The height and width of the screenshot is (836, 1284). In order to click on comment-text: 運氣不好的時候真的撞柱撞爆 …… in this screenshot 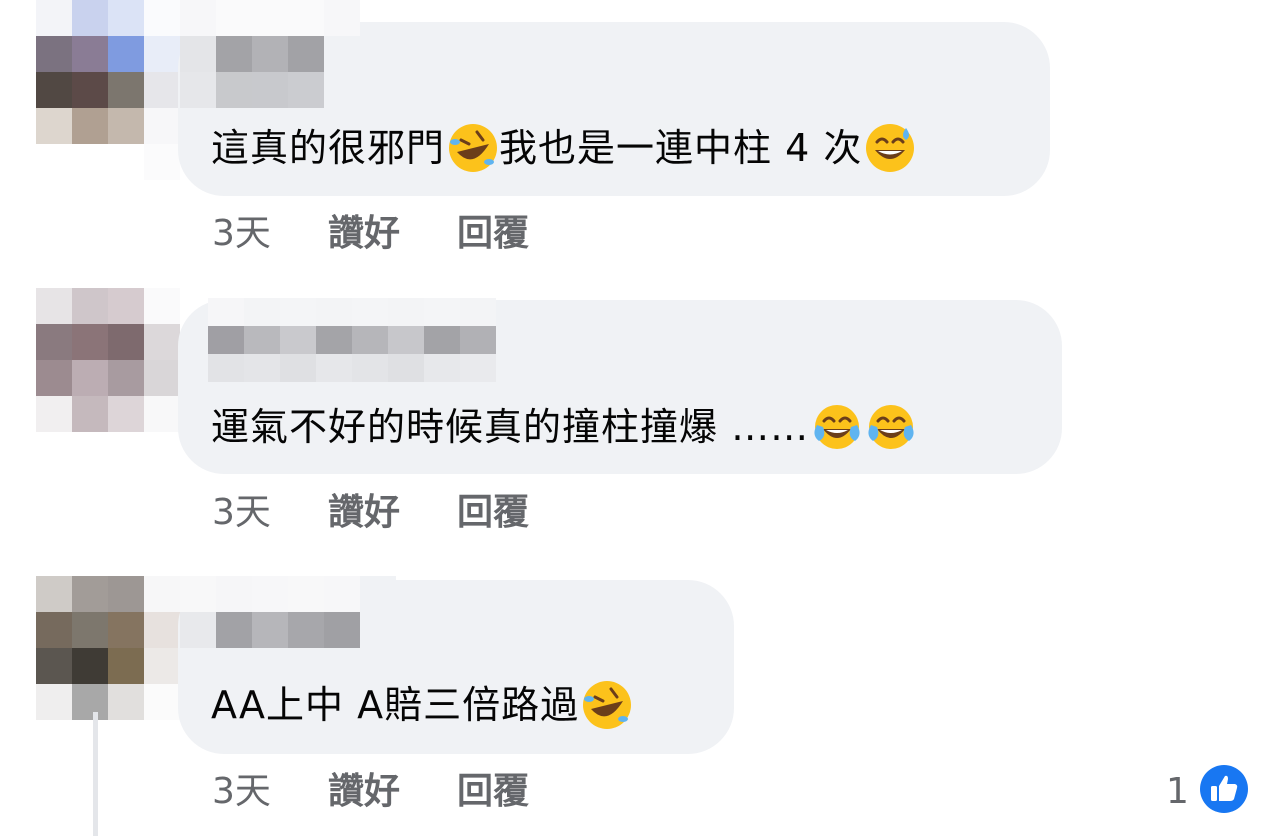, I will do `click(564, 427)`.